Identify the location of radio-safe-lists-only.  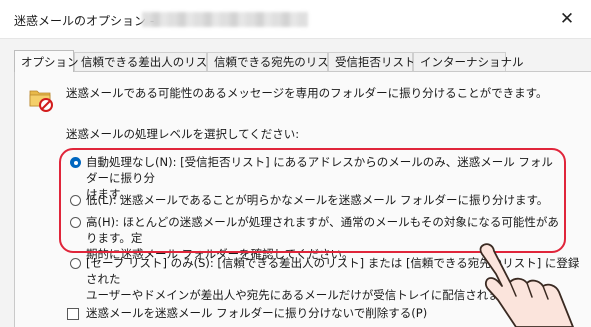
(75, 263).